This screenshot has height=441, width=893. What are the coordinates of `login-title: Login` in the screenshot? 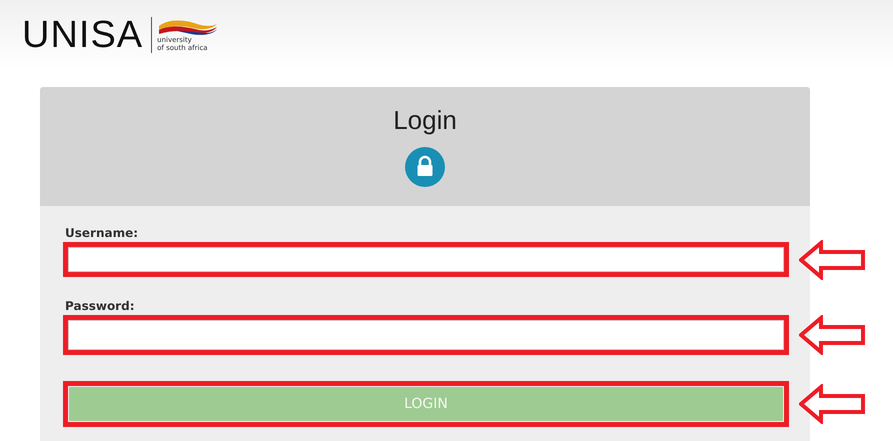 It's located at (425, 120).